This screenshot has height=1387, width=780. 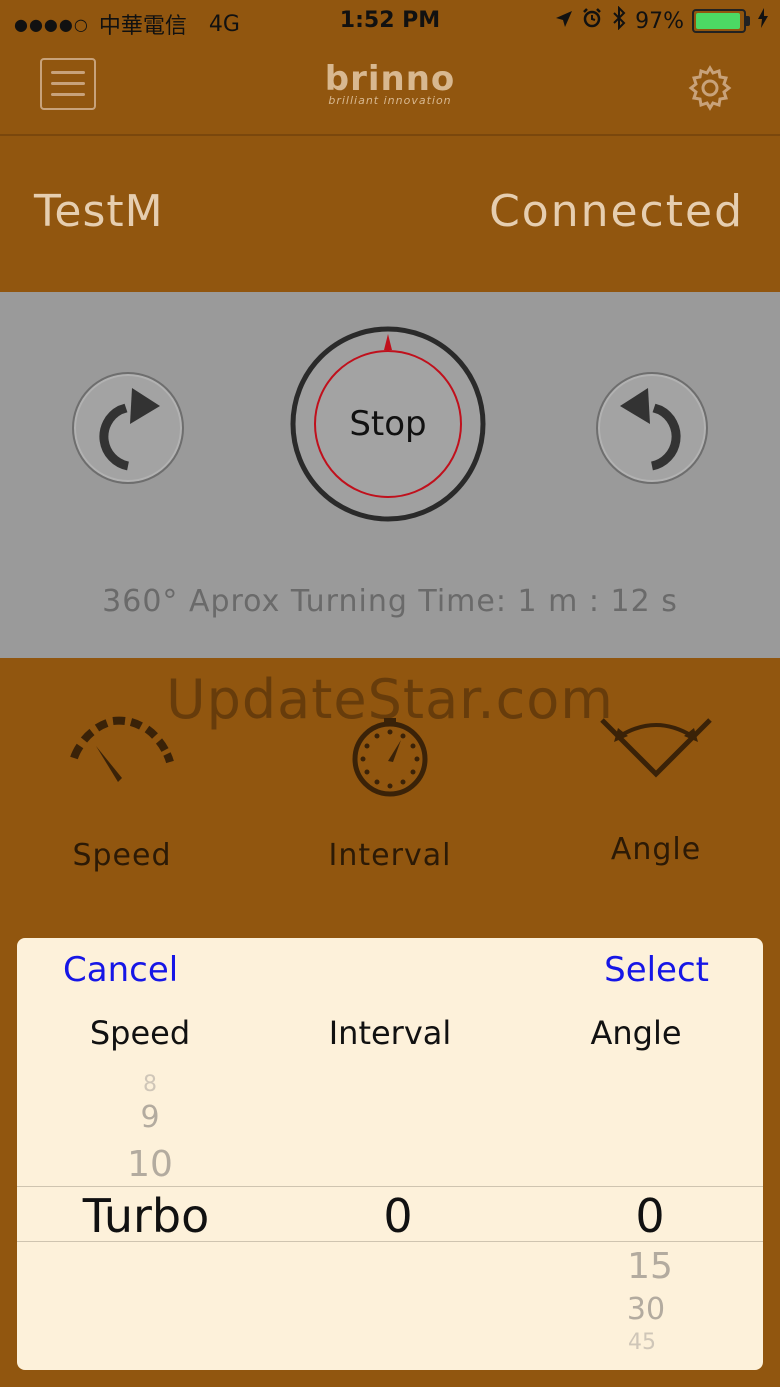 I want to click on cancel-button: Cancel, so click(x=120, y=970).